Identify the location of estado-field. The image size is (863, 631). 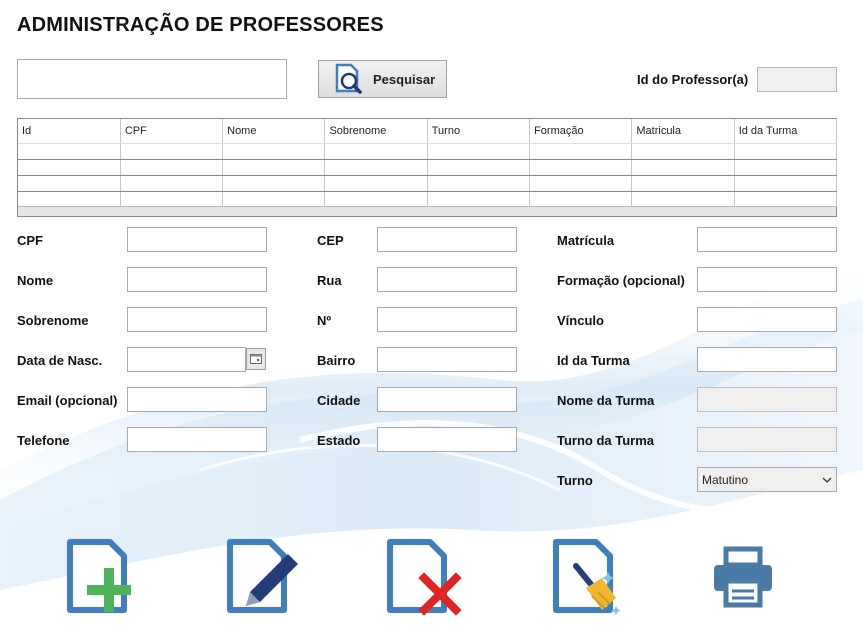
(447, 439).